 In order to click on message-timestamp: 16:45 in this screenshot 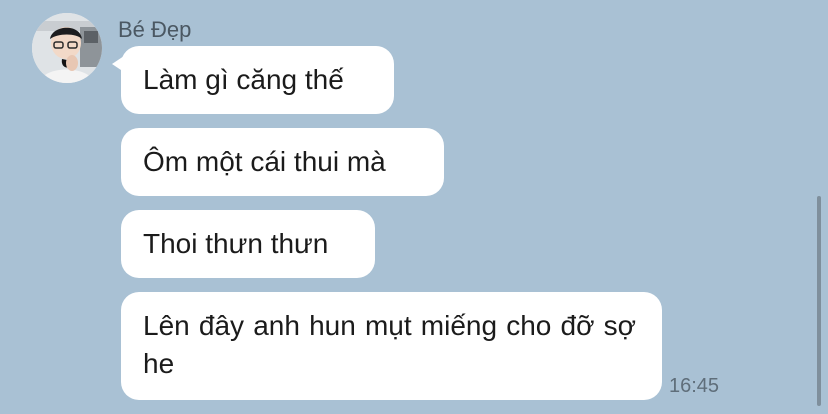, I will do `click(694, 386)`.